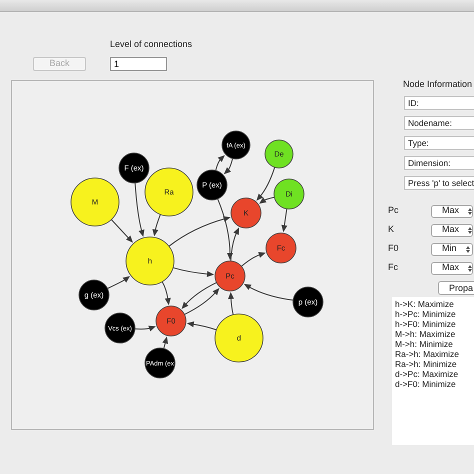 This screenshot has width=474, height=474. What do you see at coordinates (439, 123) in the screenshot?
I see `info-field: Nodename:` at bounding box center [439, 123].